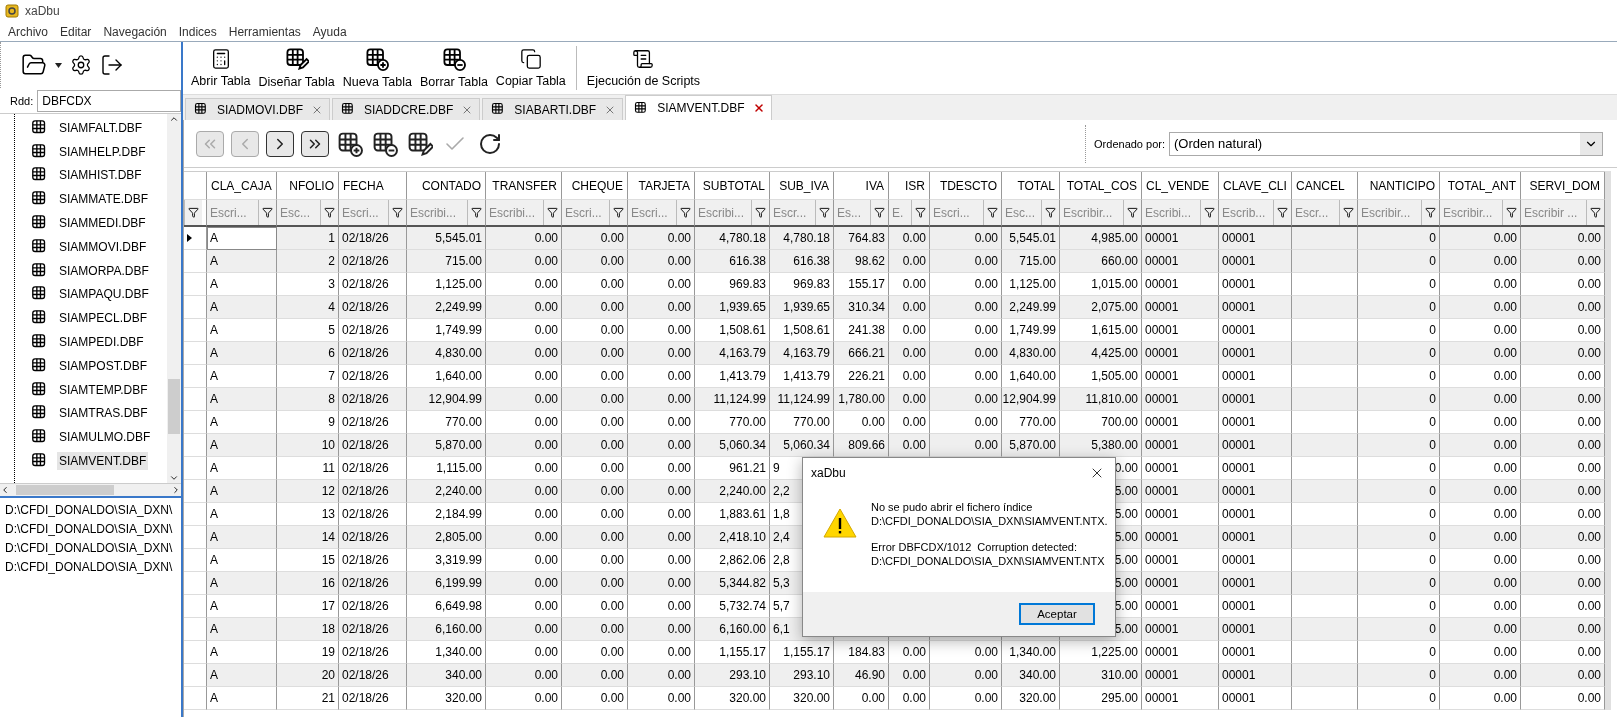 This screenshot has width=1617, height=717. I want to click on scroll-up-icon, so click(174, 119).